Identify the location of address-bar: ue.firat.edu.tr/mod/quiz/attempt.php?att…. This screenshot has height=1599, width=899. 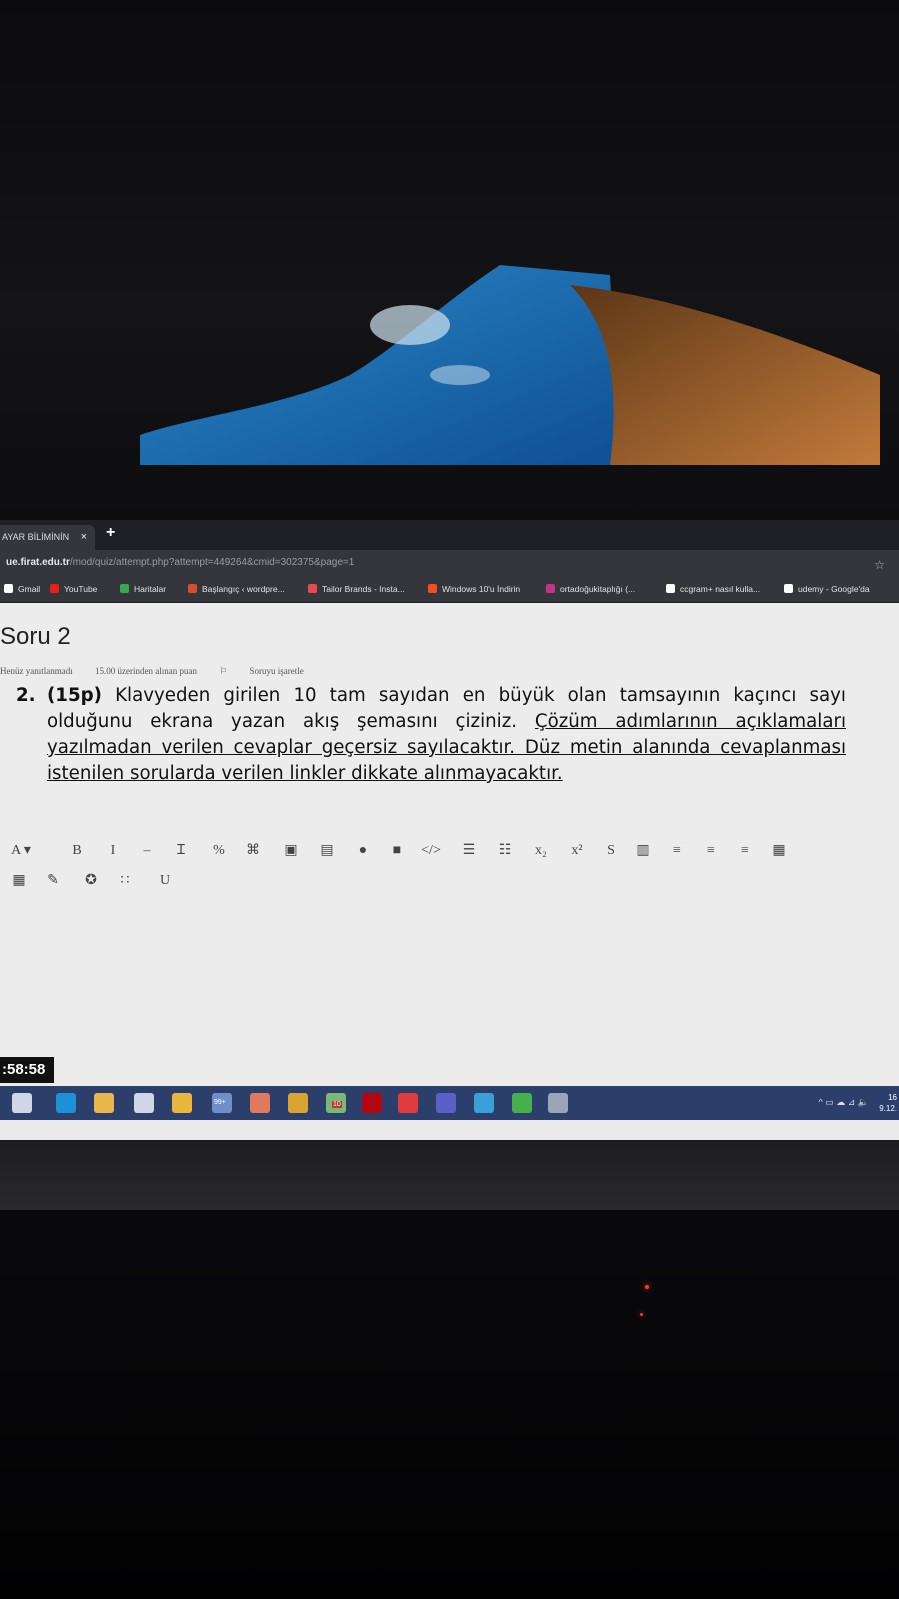
(449, 564).